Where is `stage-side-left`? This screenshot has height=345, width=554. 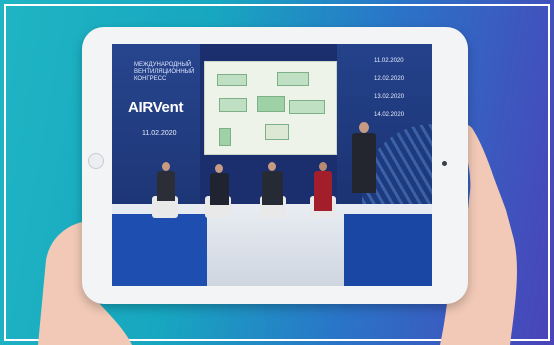 stage-side-left is located at coordinates (159, 250).